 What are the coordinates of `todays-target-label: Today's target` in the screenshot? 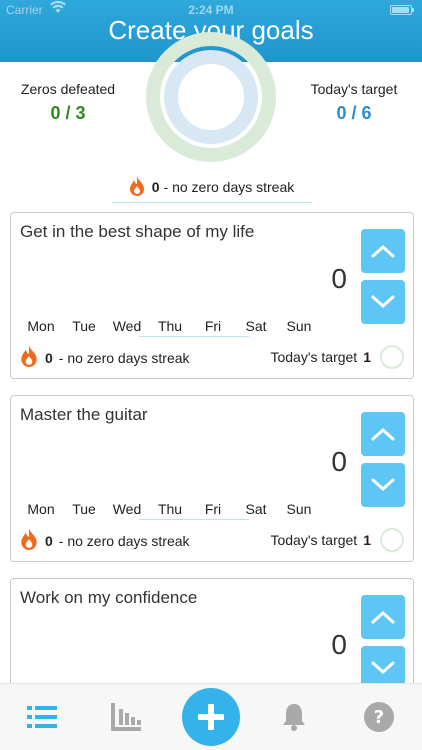 It's located at (354, 89).